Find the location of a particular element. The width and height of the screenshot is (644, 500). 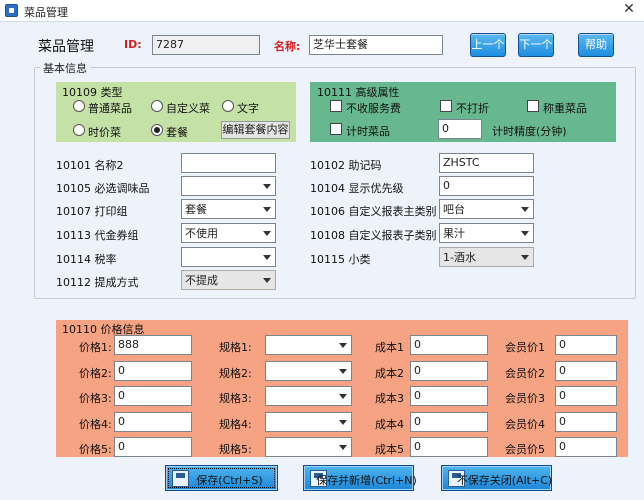

close-without-saving-button-label: 不保存关闭(Alt+C) is located at coordinates (504, 480).